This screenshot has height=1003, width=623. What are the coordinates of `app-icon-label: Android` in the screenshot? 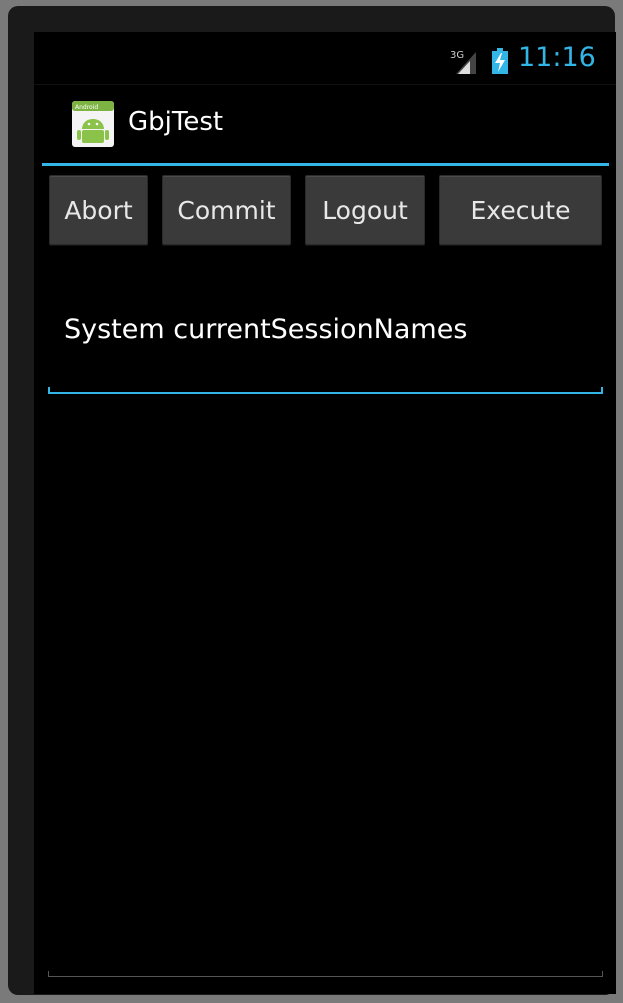 It's located at (86, 107).